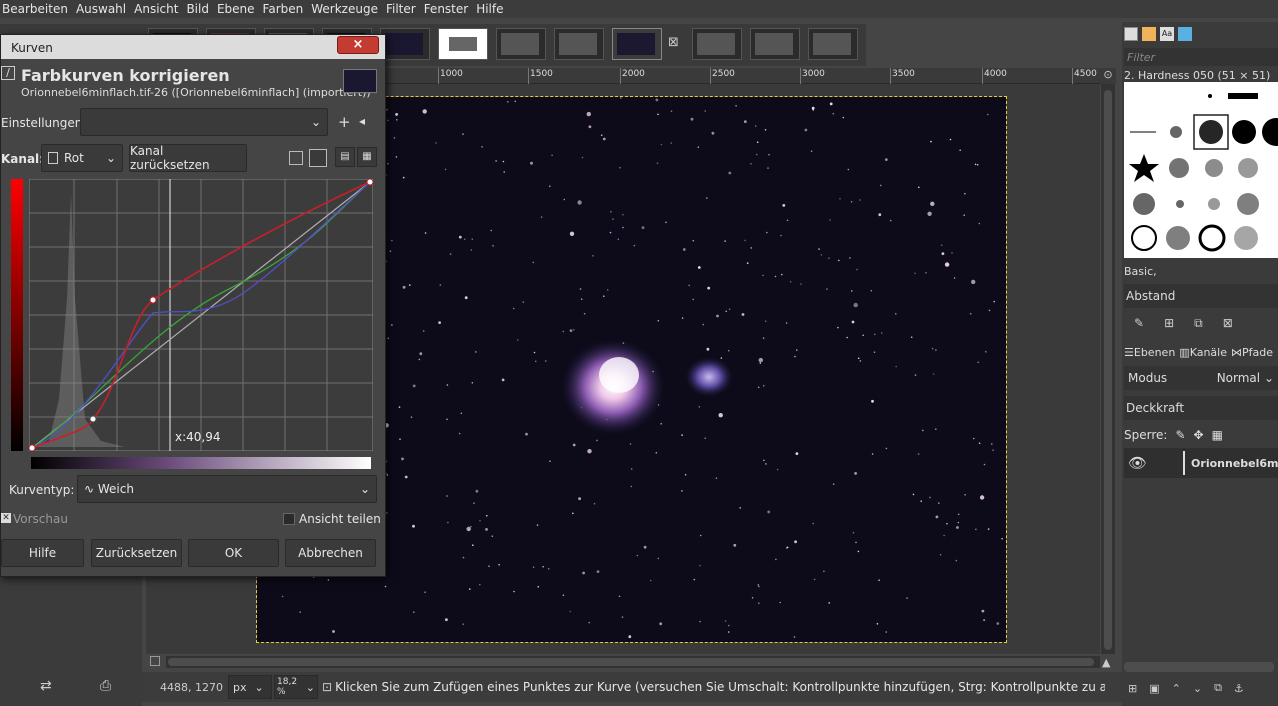  I want to click on printer-icon: ⎙, so click(105, 686).